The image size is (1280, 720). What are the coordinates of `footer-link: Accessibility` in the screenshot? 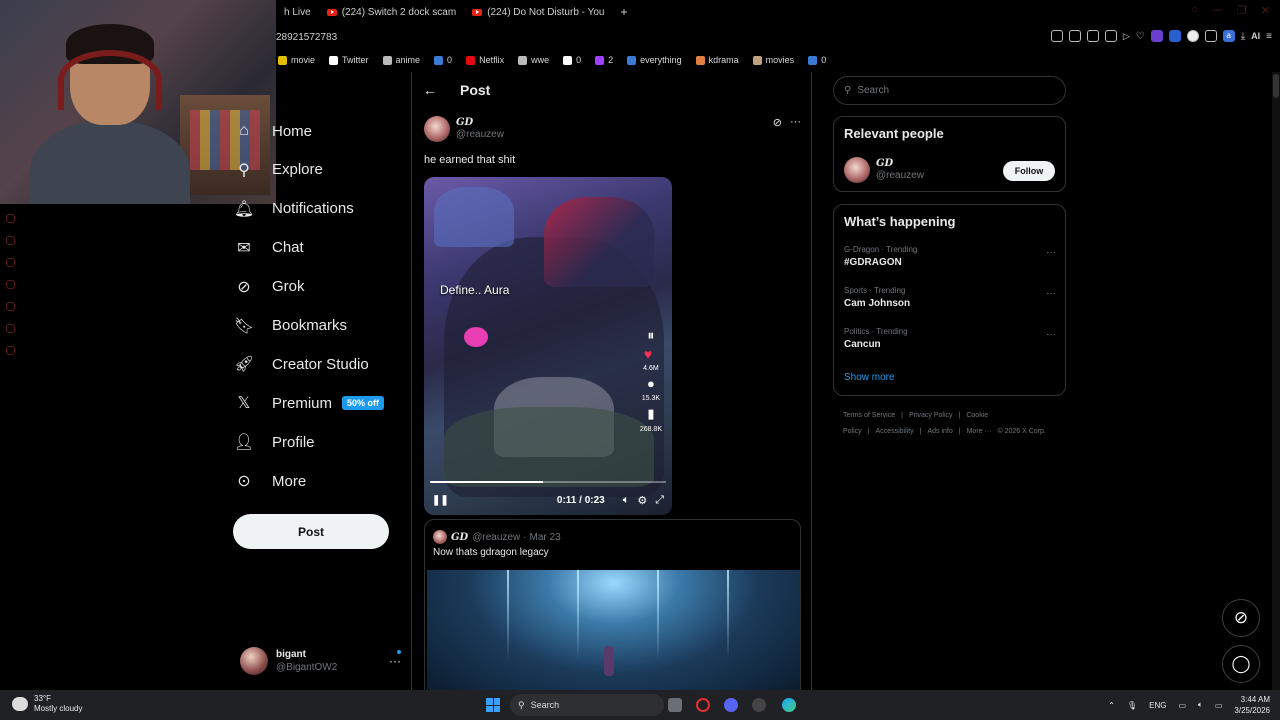 It's located at (895, 431).